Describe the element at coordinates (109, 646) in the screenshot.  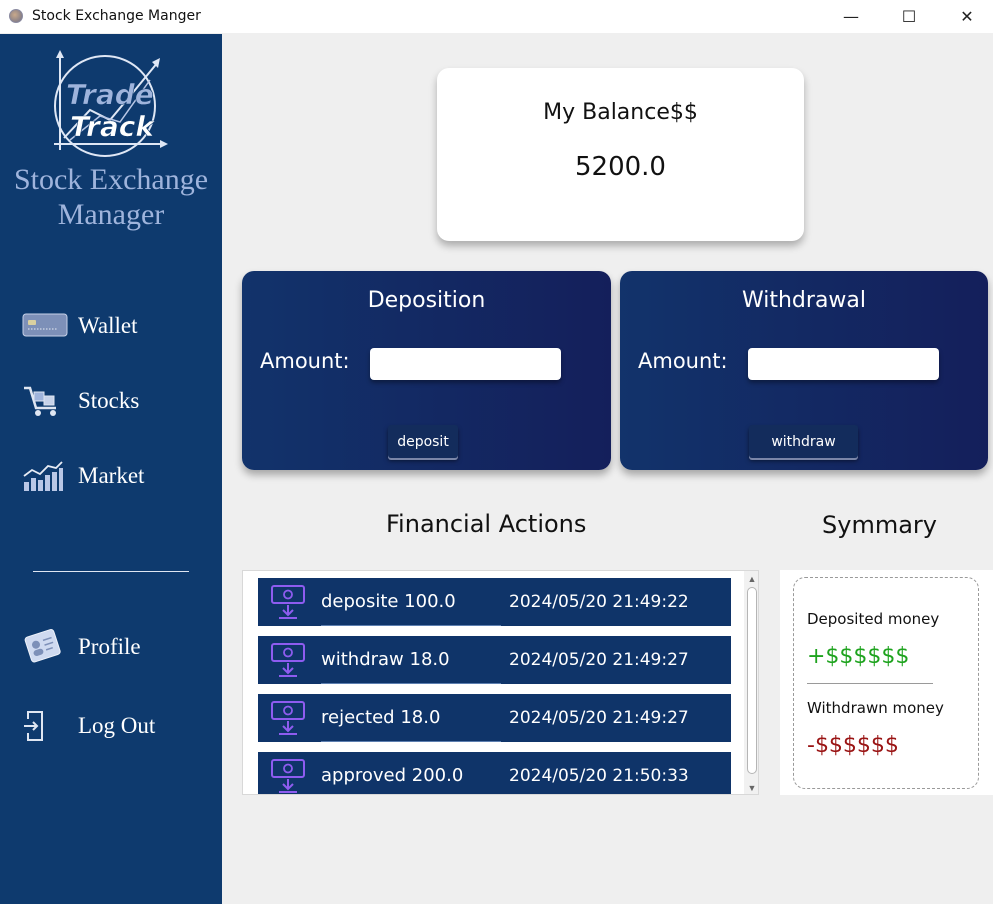
I see `sidebar-item-label: Profile` at that location.